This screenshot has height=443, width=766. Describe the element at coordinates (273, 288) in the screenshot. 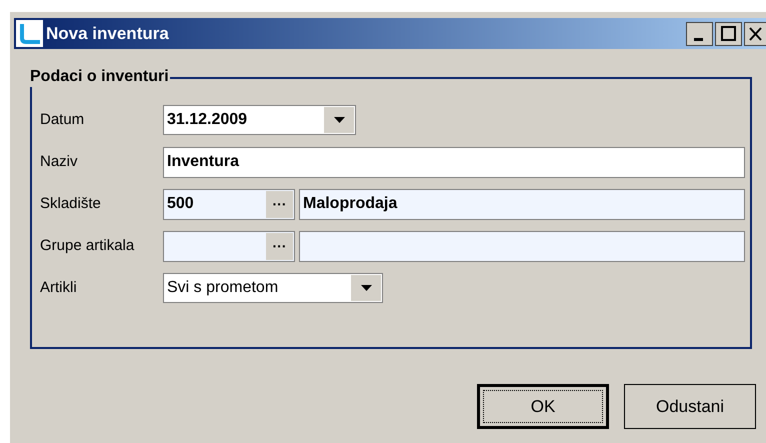

I see `dropdown-field: Svi s prometom` at that location.